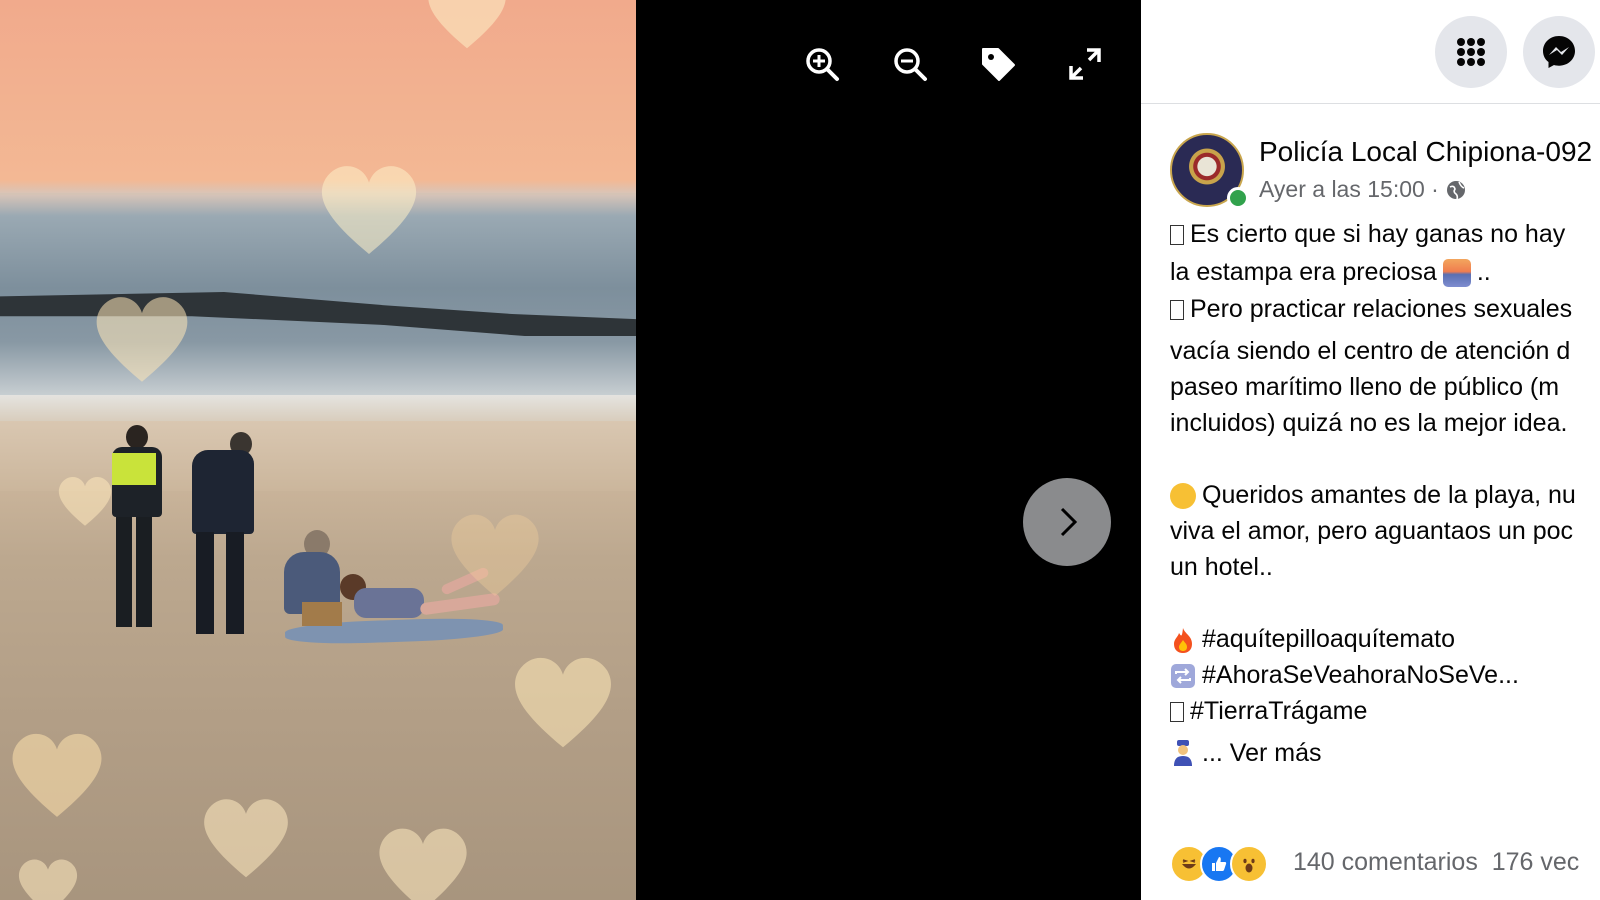  I want to click on tag-icon, so click(998, 64).